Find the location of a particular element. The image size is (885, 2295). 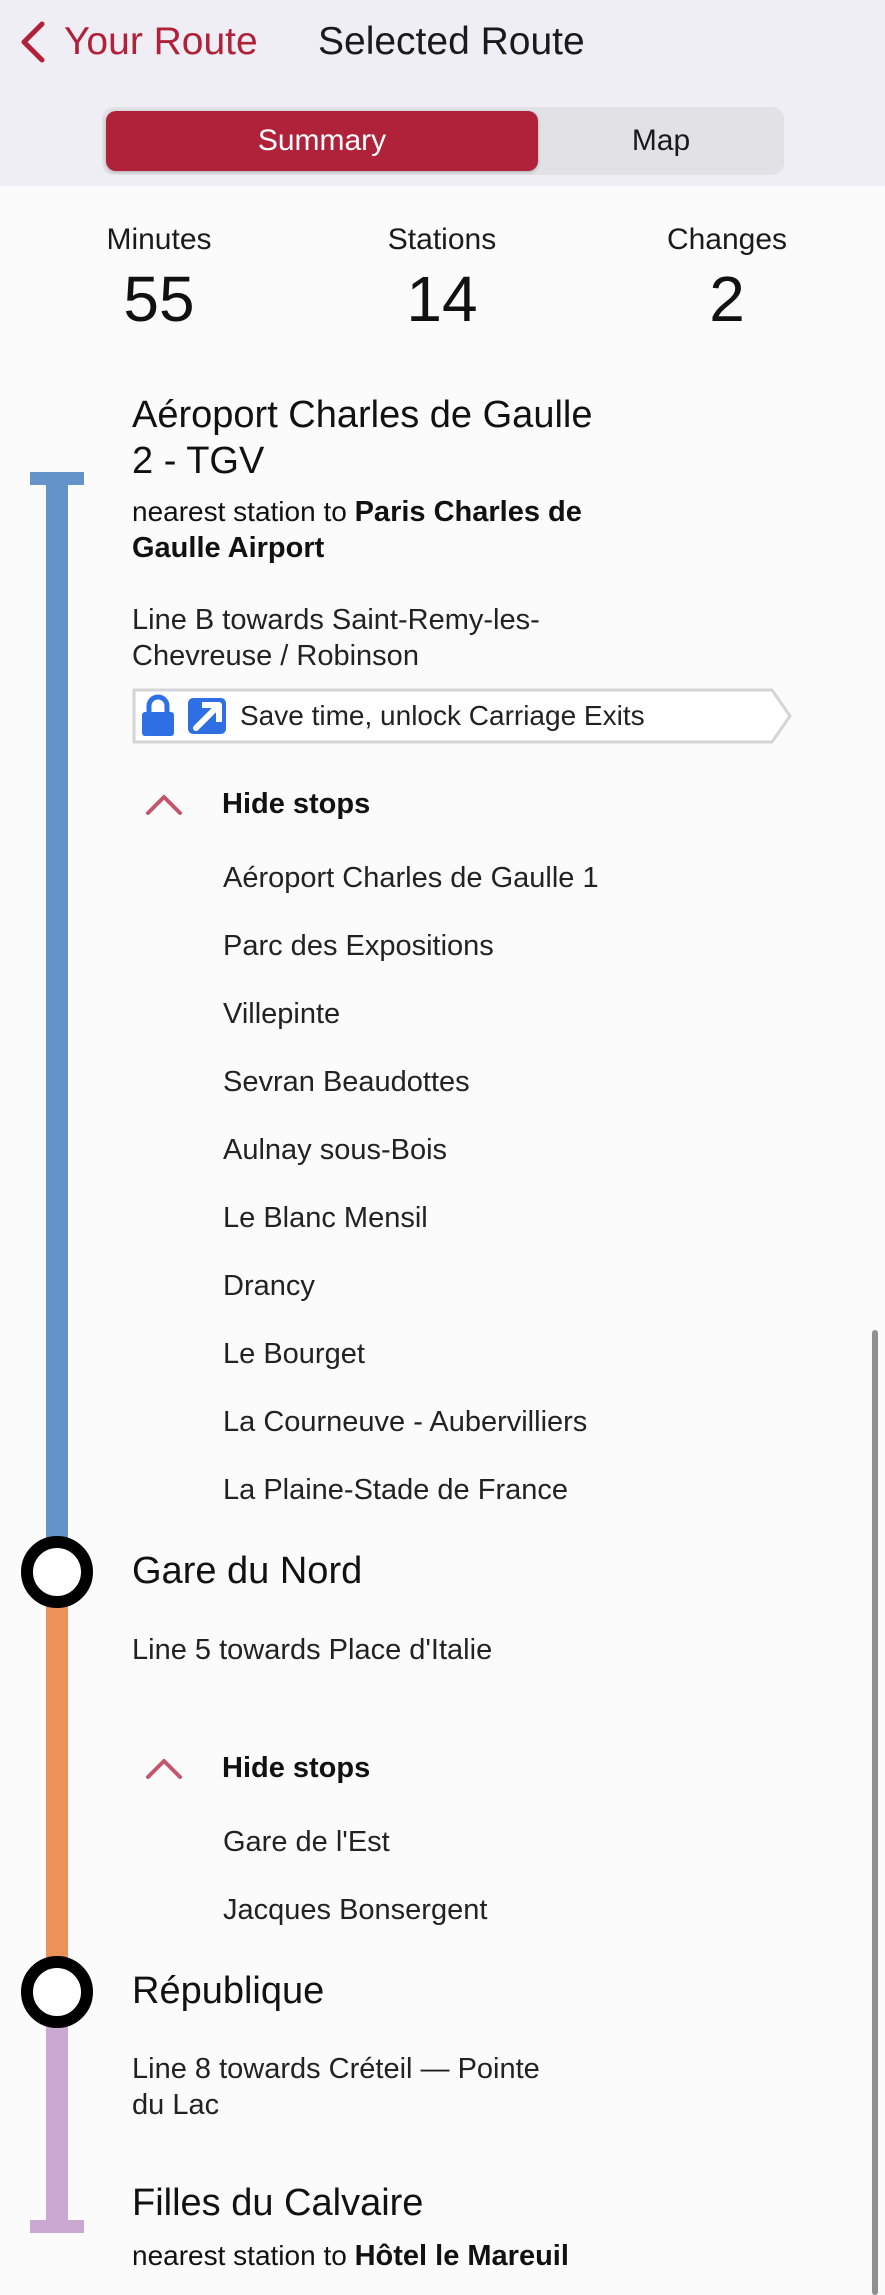

list-item: Jacques Bonsergent is located at coordinates (355, 1910).